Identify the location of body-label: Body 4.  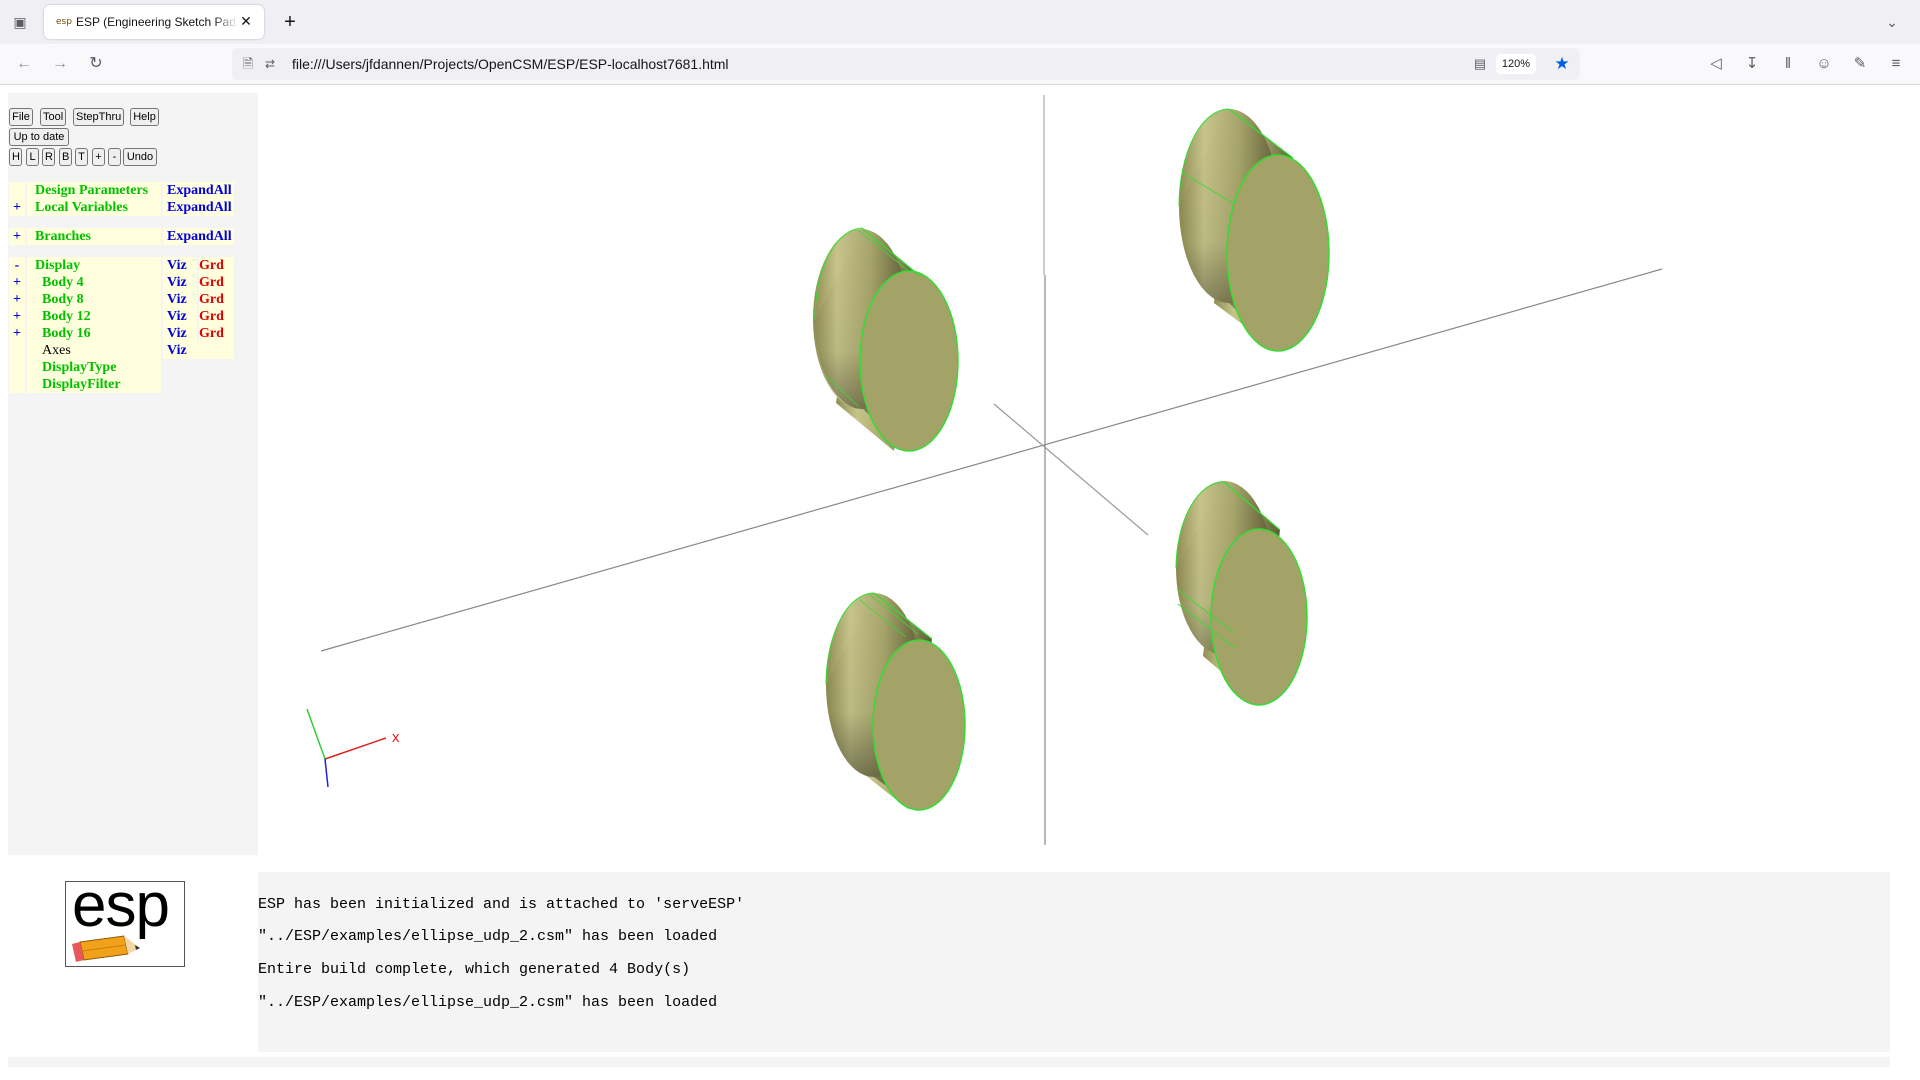
(94, 282).